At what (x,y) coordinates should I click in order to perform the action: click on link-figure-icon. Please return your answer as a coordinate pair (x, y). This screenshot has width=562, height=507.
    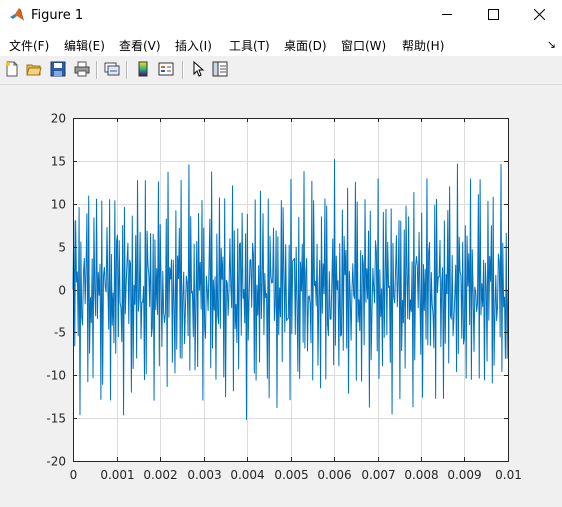
    Looking at the image, I should click on (112, 70).